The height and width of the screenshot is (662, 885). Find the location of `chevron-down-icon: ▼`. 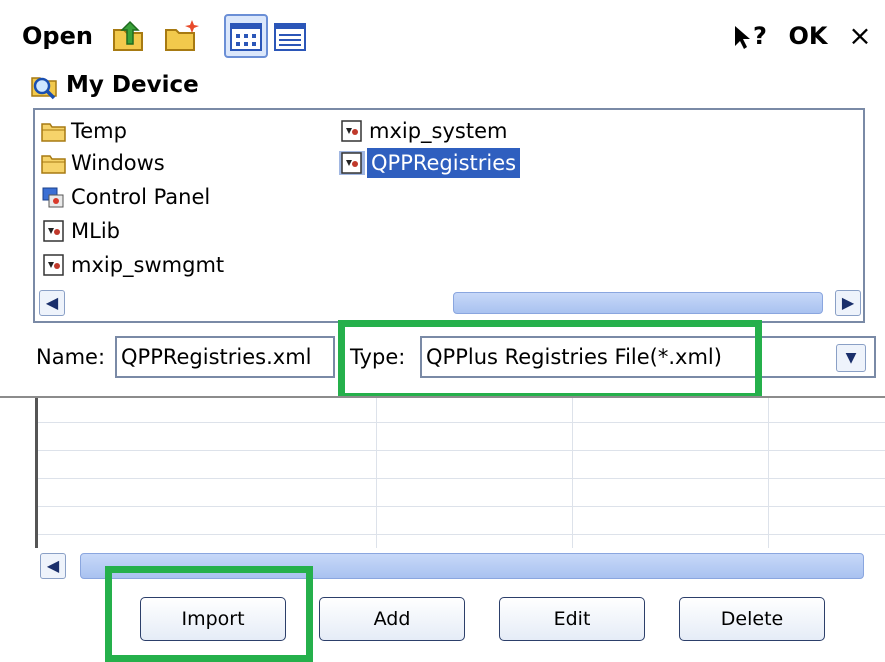

chevron-down-icon: ▼ is located at coordinates (851, 358).